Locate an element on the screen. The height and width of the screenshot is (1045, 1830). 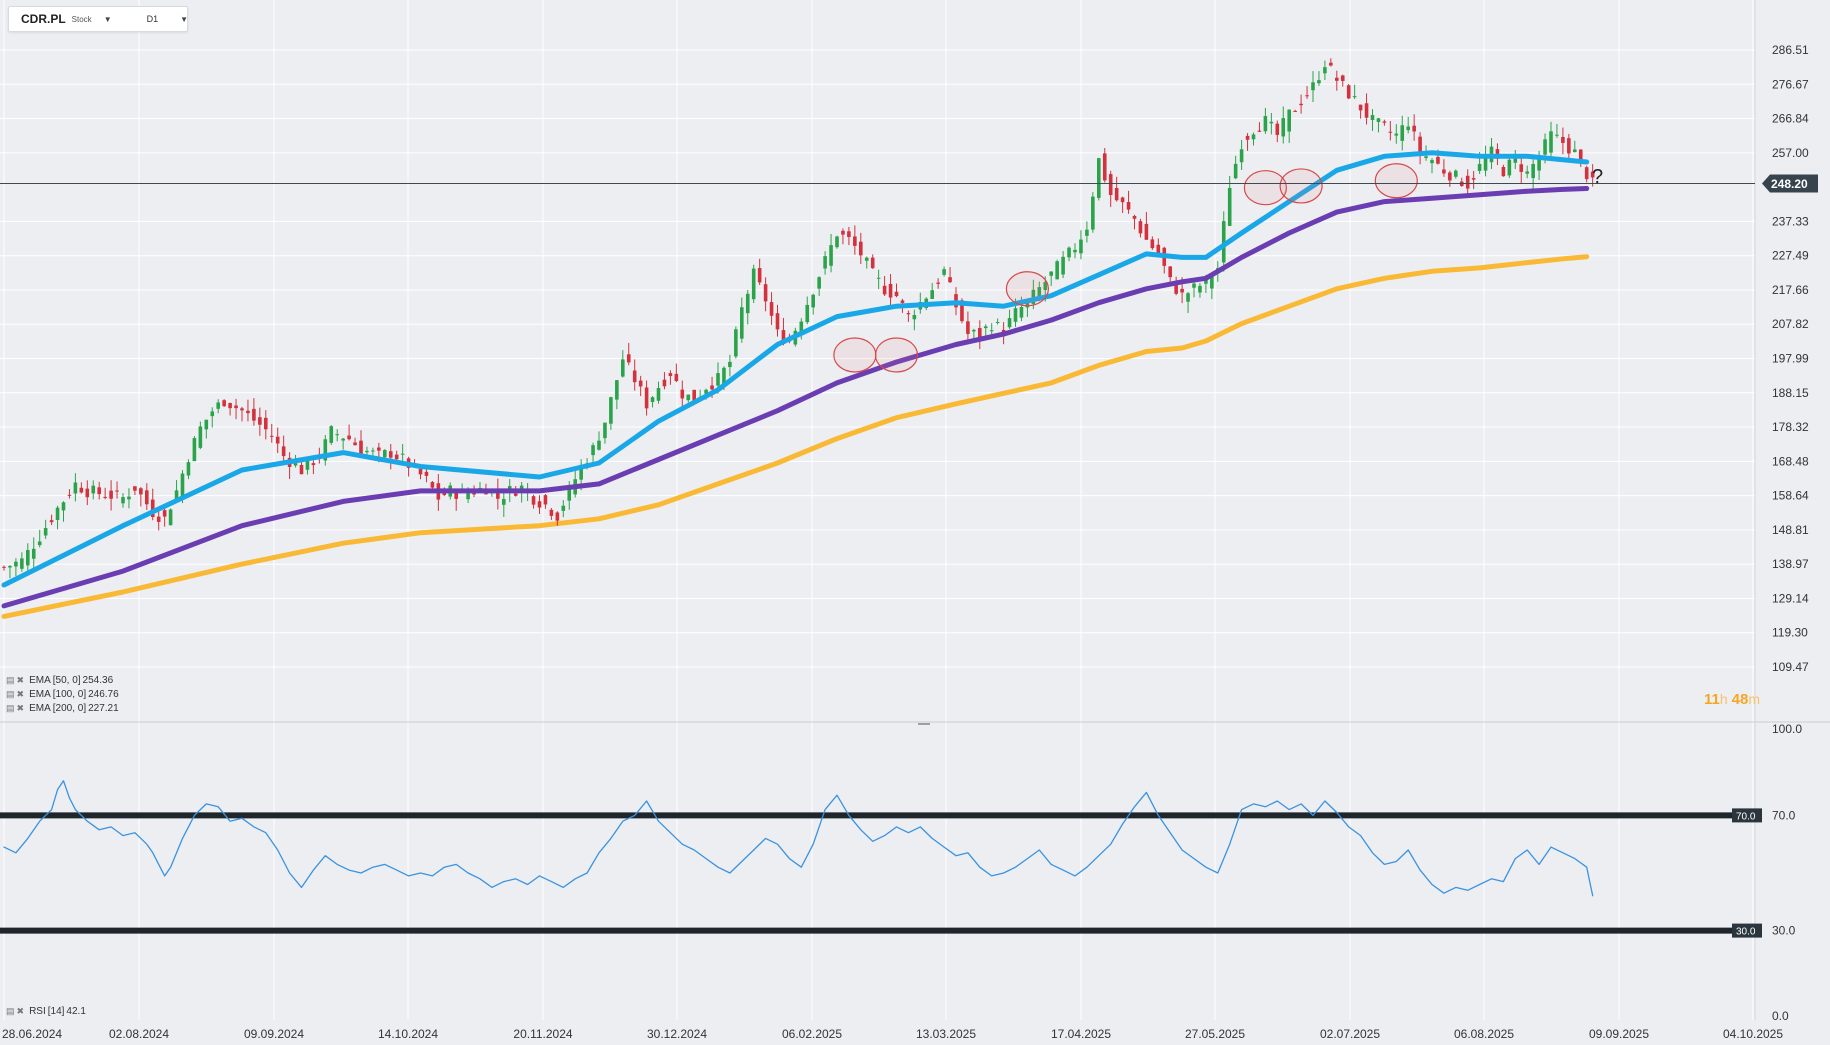
symbol-selector: CDR.PL Stock ▼ D1 ▼ is located at coordinates (98, 19).